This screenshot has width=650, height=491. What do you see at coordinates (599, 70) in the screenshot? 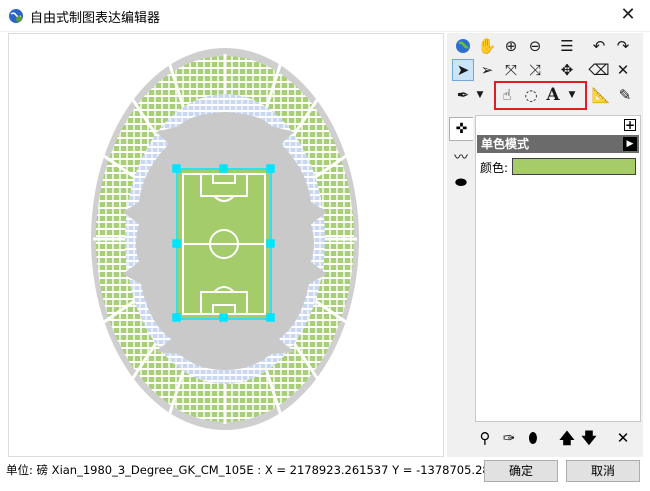
I see `eraser-icon: ⌫` at bounding box center [599, 70].